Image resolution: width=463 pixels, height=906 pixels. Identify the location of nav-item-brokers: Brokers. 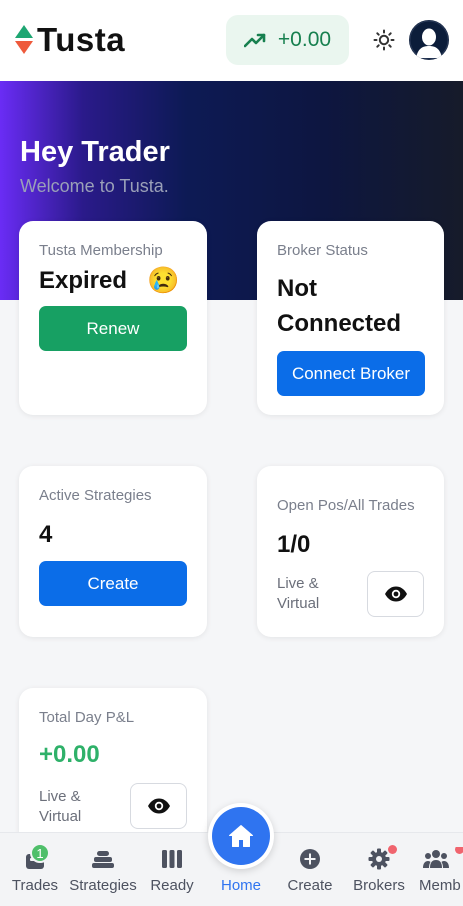
(379, 869).